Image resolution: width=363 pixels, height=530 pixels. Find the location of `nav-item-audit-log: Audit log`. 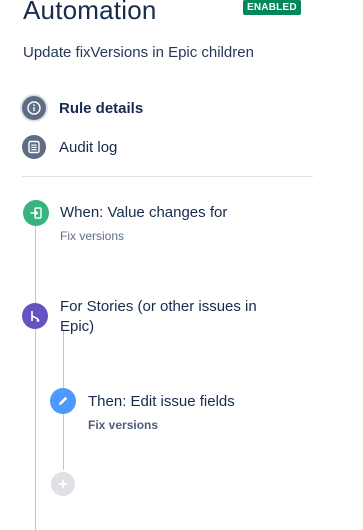

nav-item-audit-log: Audit log is located at coordinates (69, 147).